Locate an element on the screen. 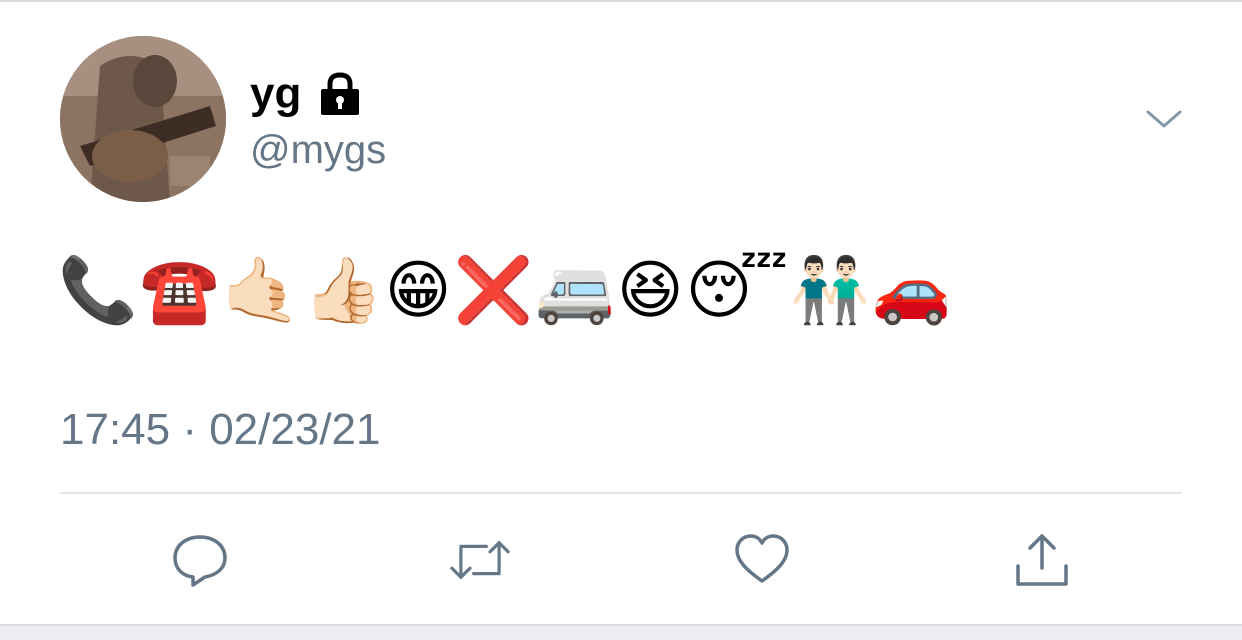 This screenshot has height=640, width=1242. reply-button is located at coordinates (200, 560).